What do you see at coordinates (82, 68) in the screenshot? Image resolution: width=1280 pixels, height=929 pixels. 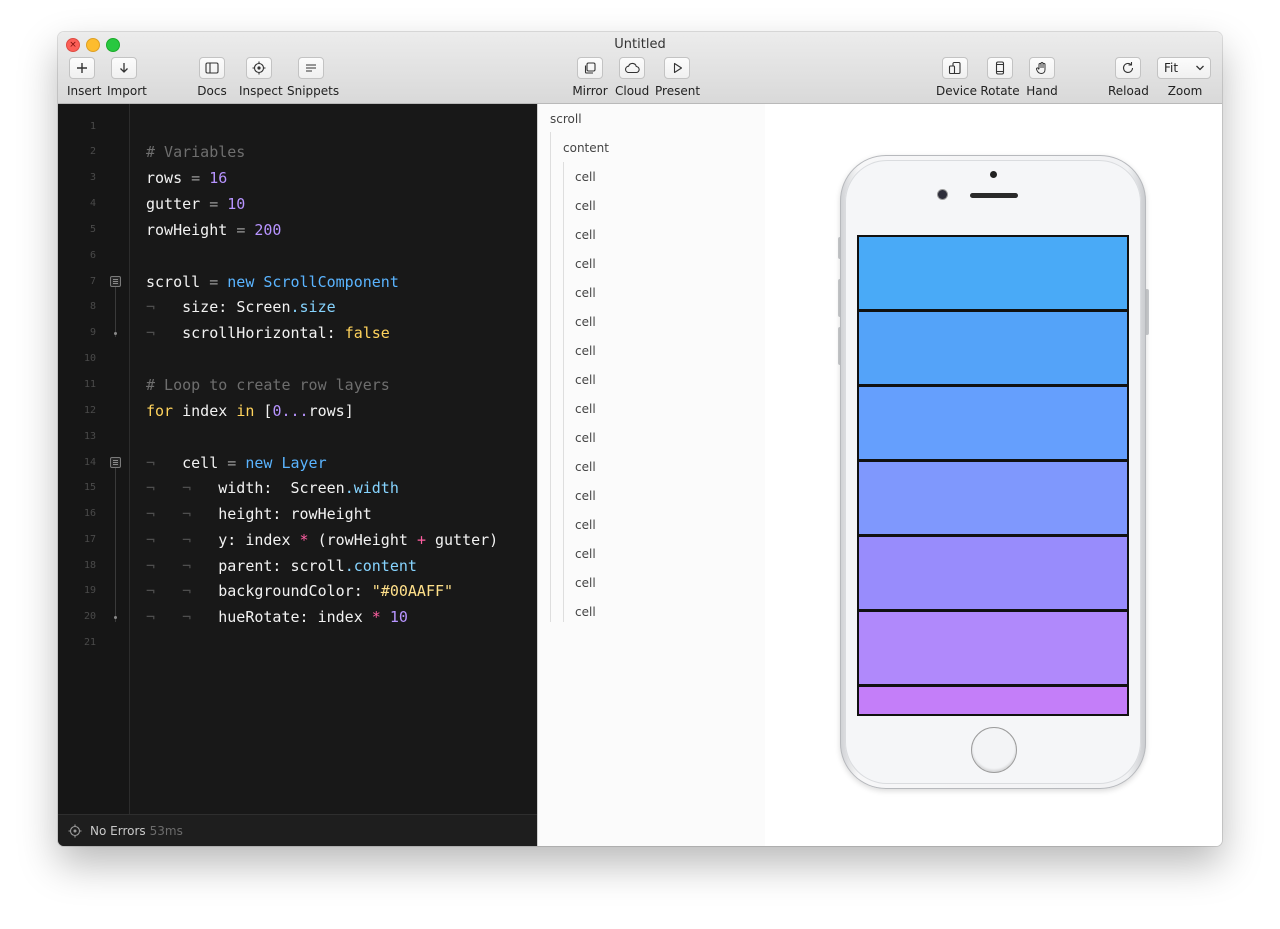 I see `plus-icon` at bounding box center [82, 68].